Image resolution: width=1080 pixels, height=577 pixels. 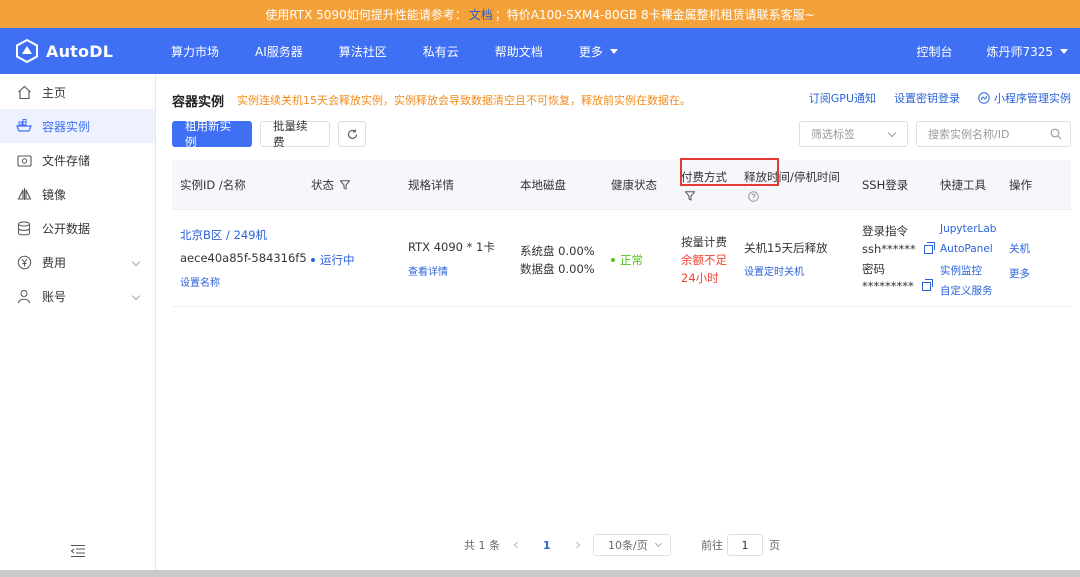 I want to click on caret-down-icon, so click(x=613, y=51).